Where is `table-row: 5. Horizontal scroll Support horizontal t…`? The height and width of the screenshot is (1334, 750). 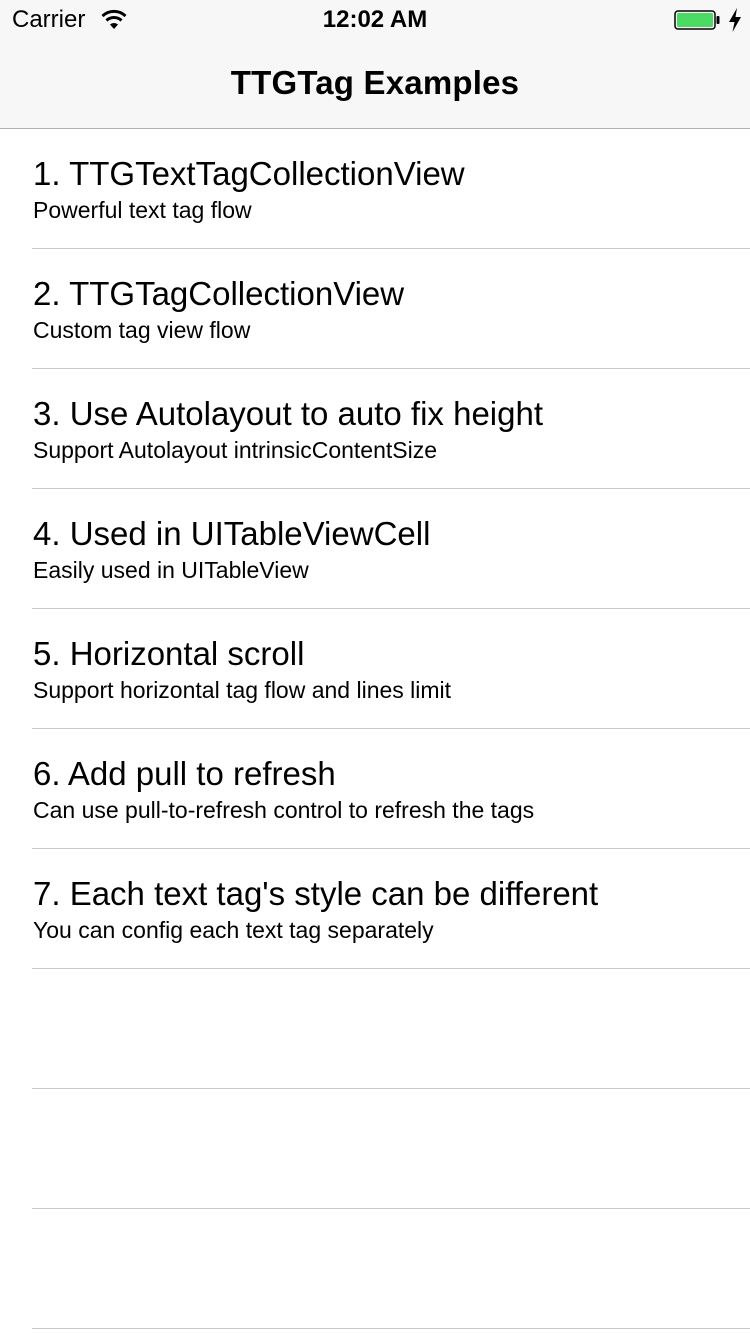 table-row: 5. Horizontal scroll Support horizontal t… is located at coordinates (375, 669).